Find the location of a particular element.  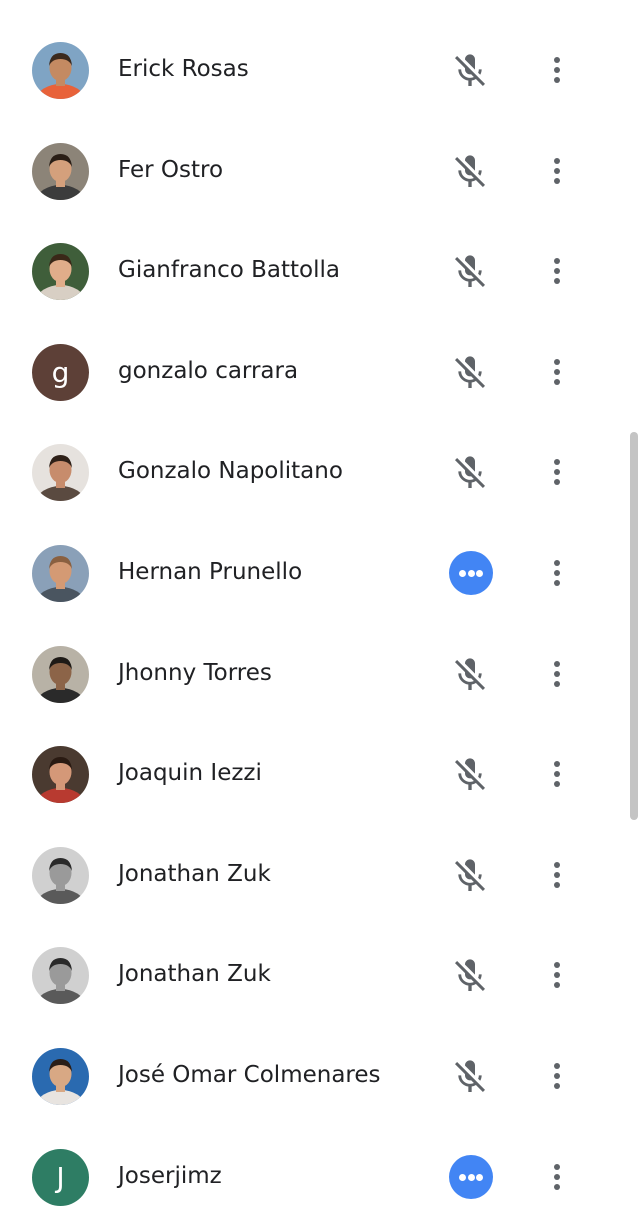

participant-name: Joaquin Iezzi is located at coordinates (190, 773).